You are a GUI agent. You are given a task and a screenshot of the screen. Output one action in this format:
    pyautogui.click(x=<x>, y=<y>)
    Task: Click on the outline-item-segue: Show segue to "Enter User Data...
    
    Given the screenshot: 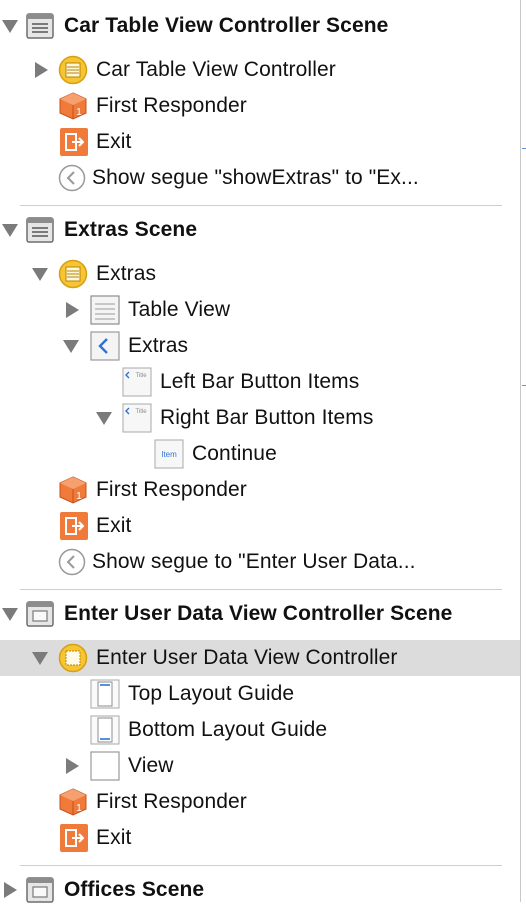 What is the action you would take?
    pyautogui.click(x=260, y=562)
    